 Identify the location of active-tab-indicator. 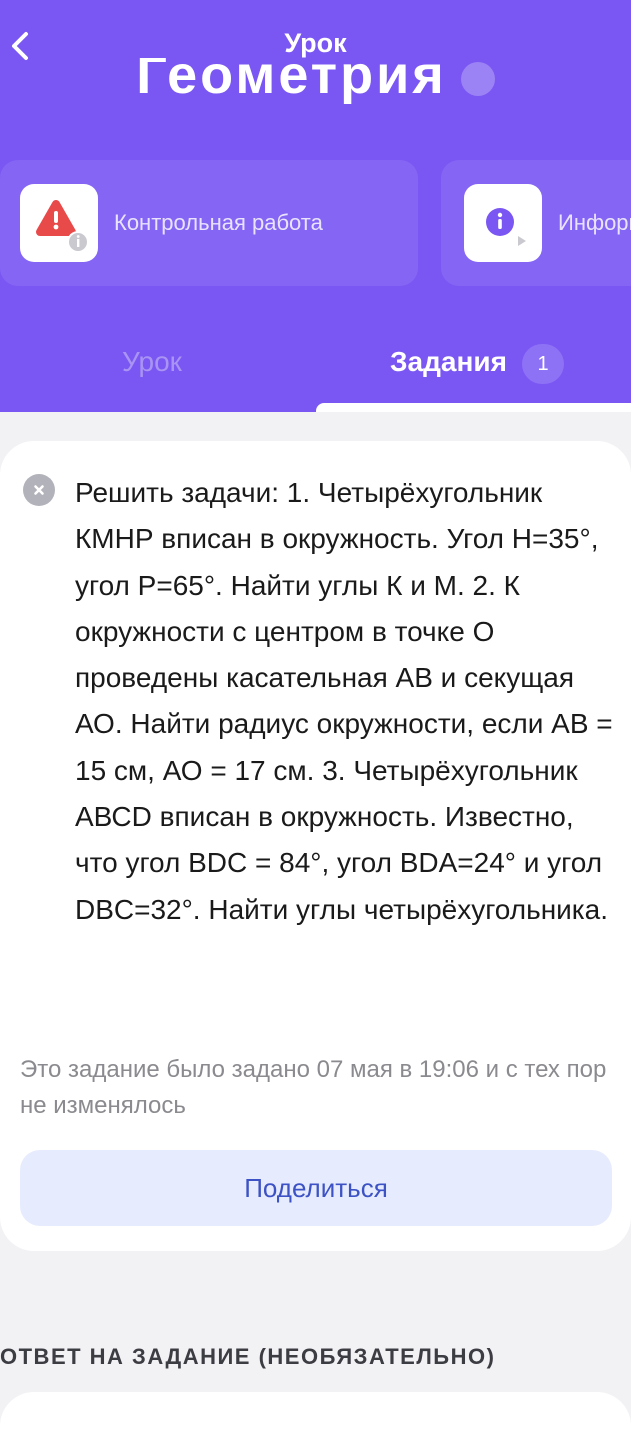
(473, 407).